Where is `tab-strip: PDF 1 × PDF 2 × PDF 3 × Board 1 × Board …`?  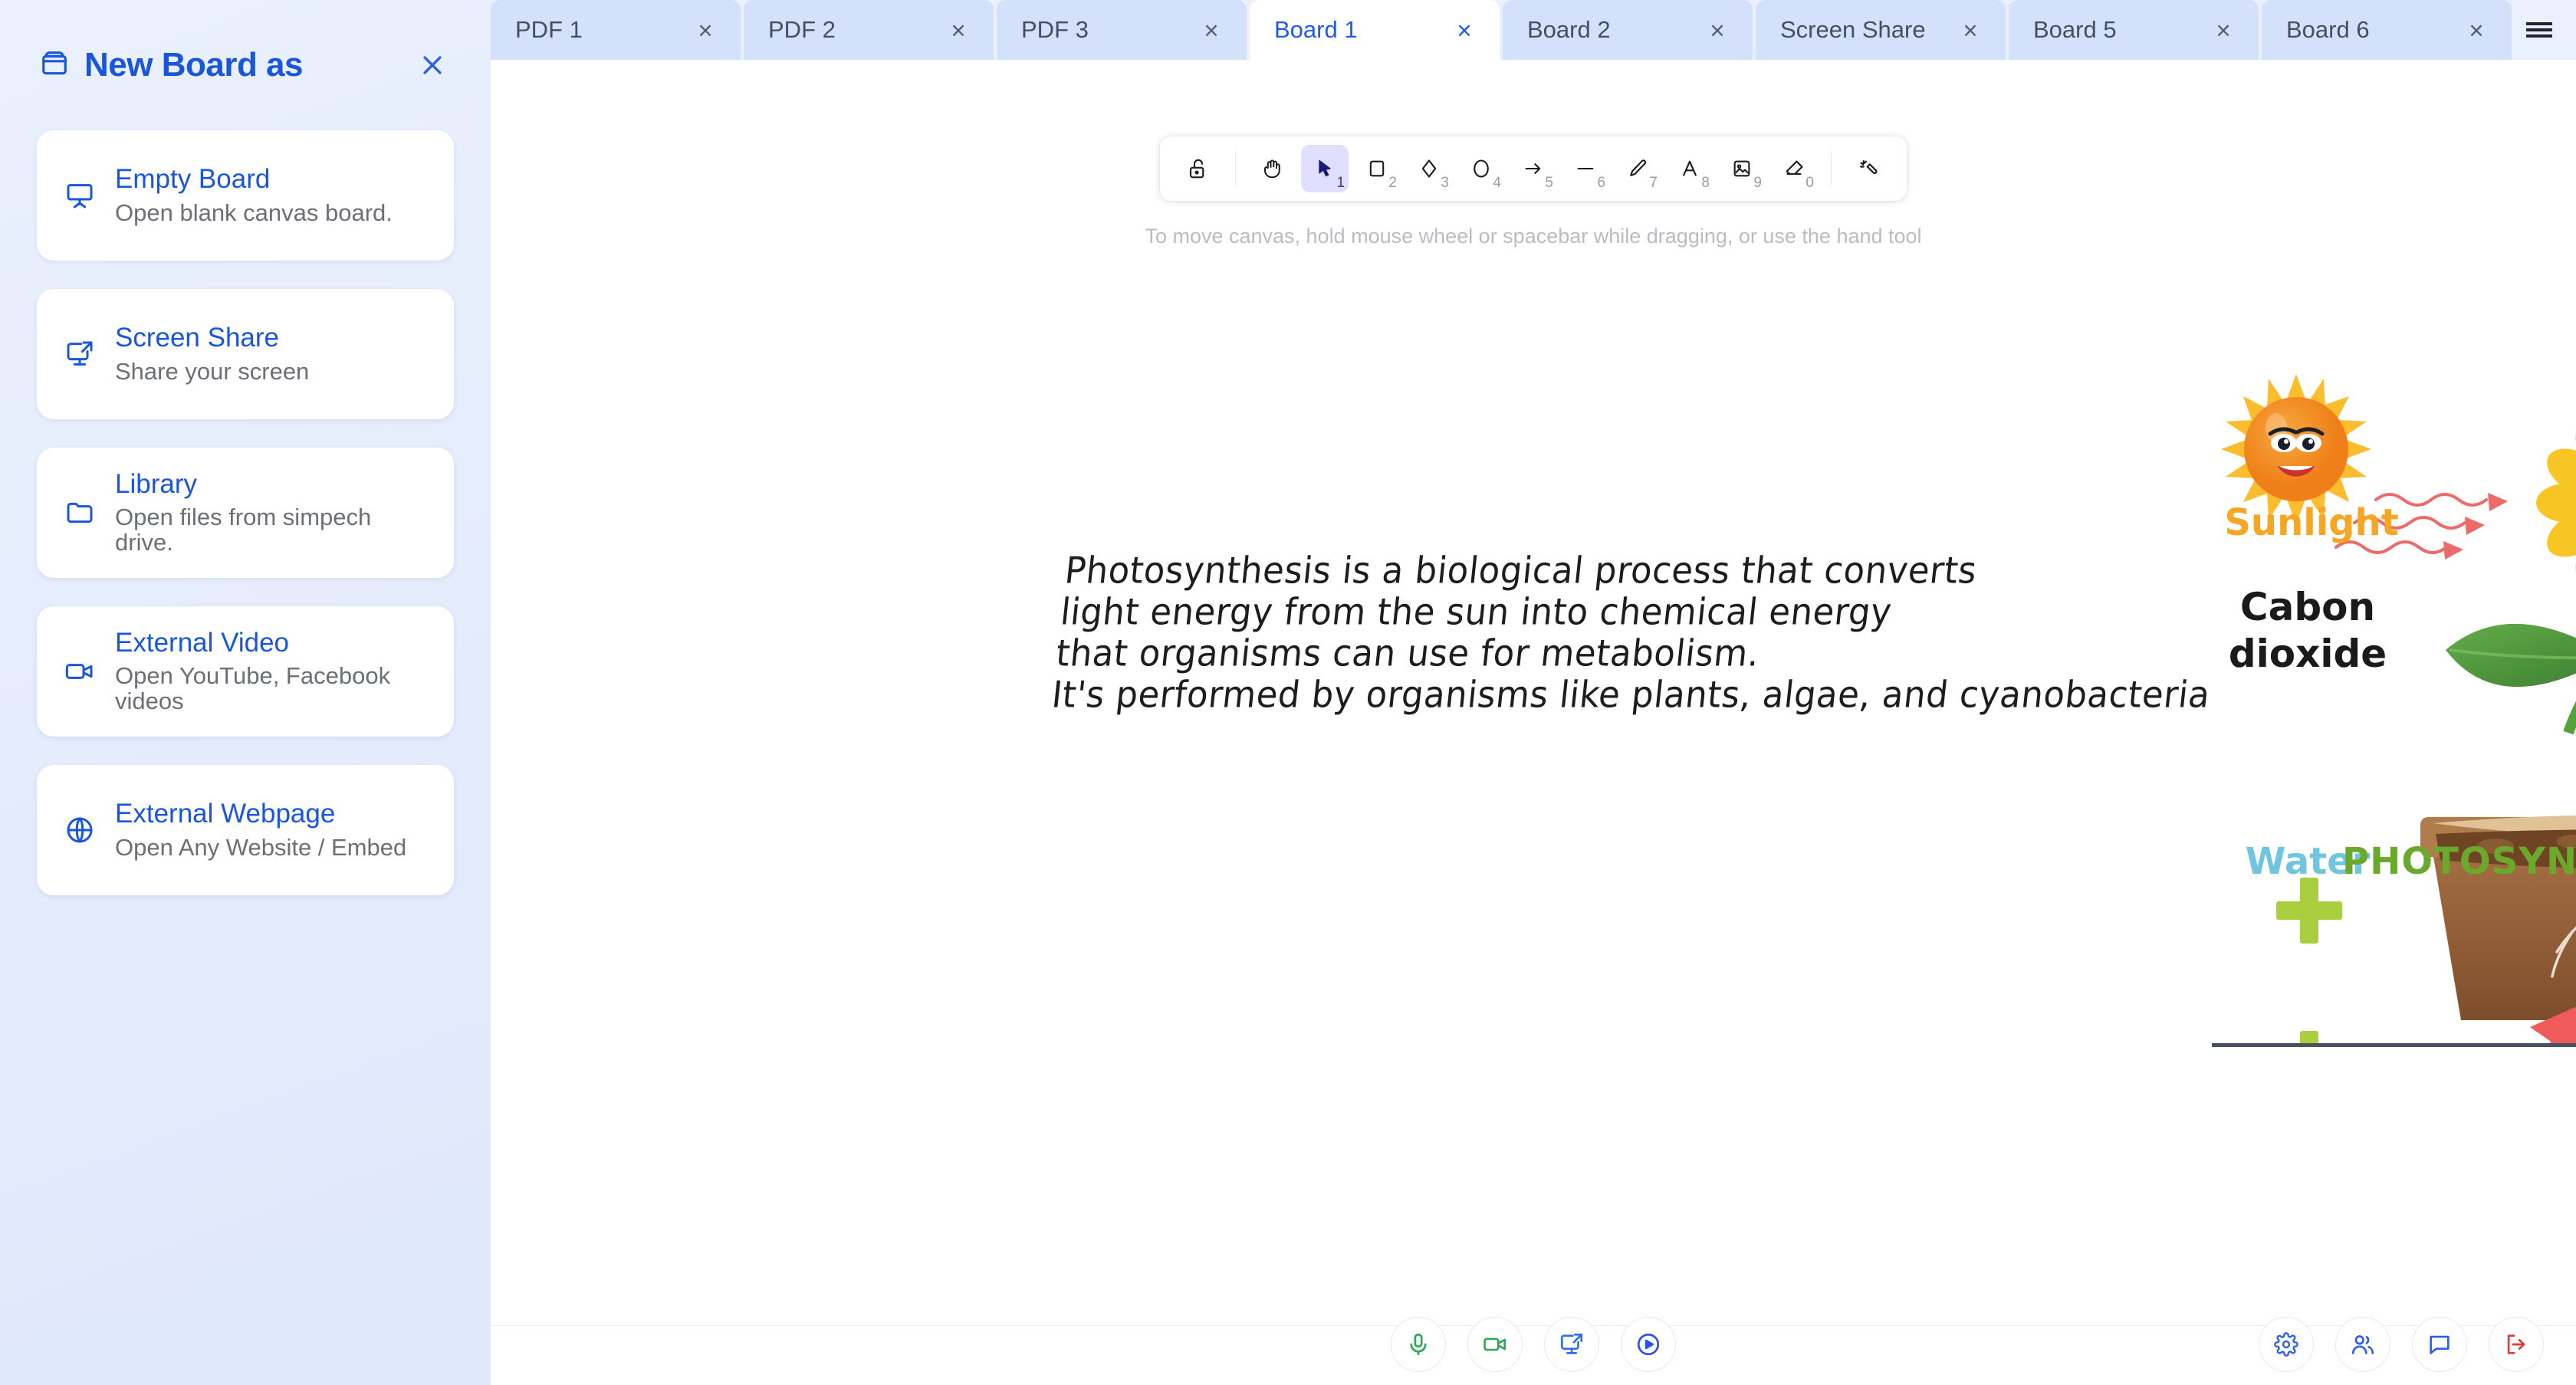
tab-strip: PDF 1 × PDF 2 × PDF 3 × Board 1 × Board … is located at coordinates (1533, 30).